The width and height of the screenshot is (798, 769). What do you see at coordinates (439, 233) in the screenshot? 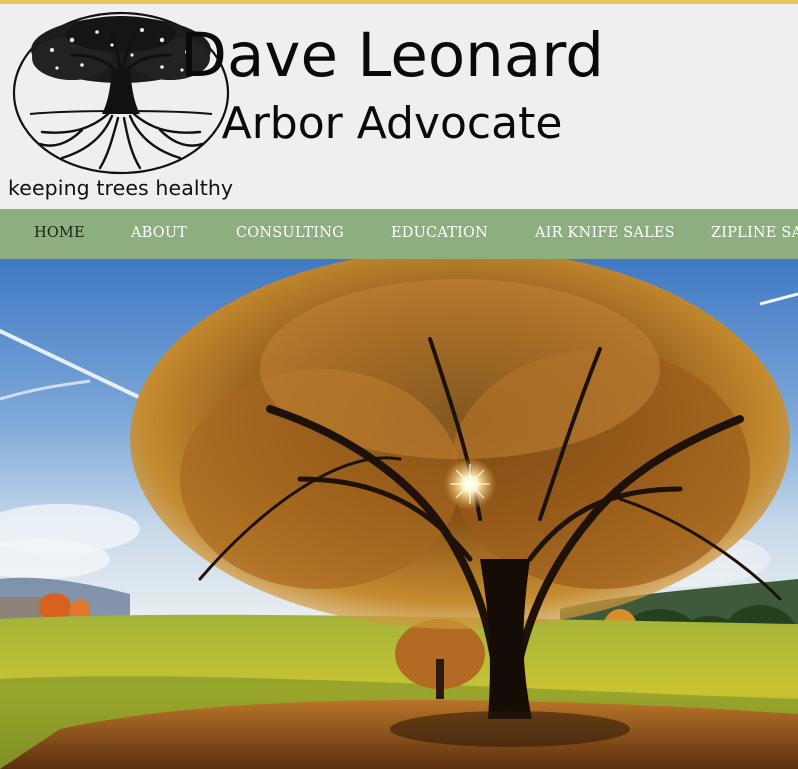
I see `nav-item-education: EDUCATION` at bounding box center [439, 233].